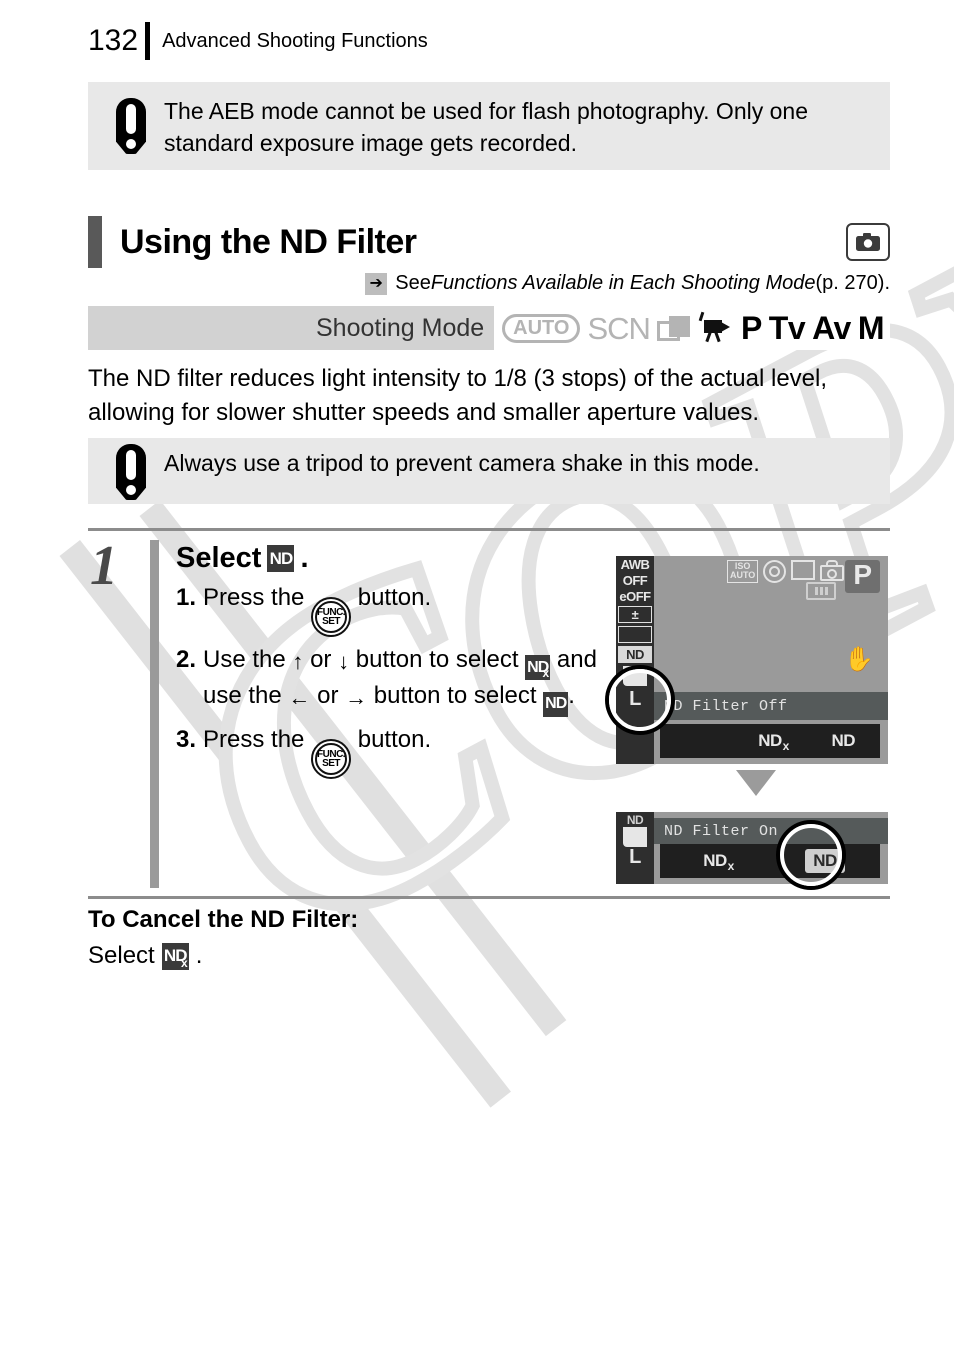 The width and height of the screenshot is (954, 1345). I want to click on arrow-right-icon: ➔, so click(376, 283).